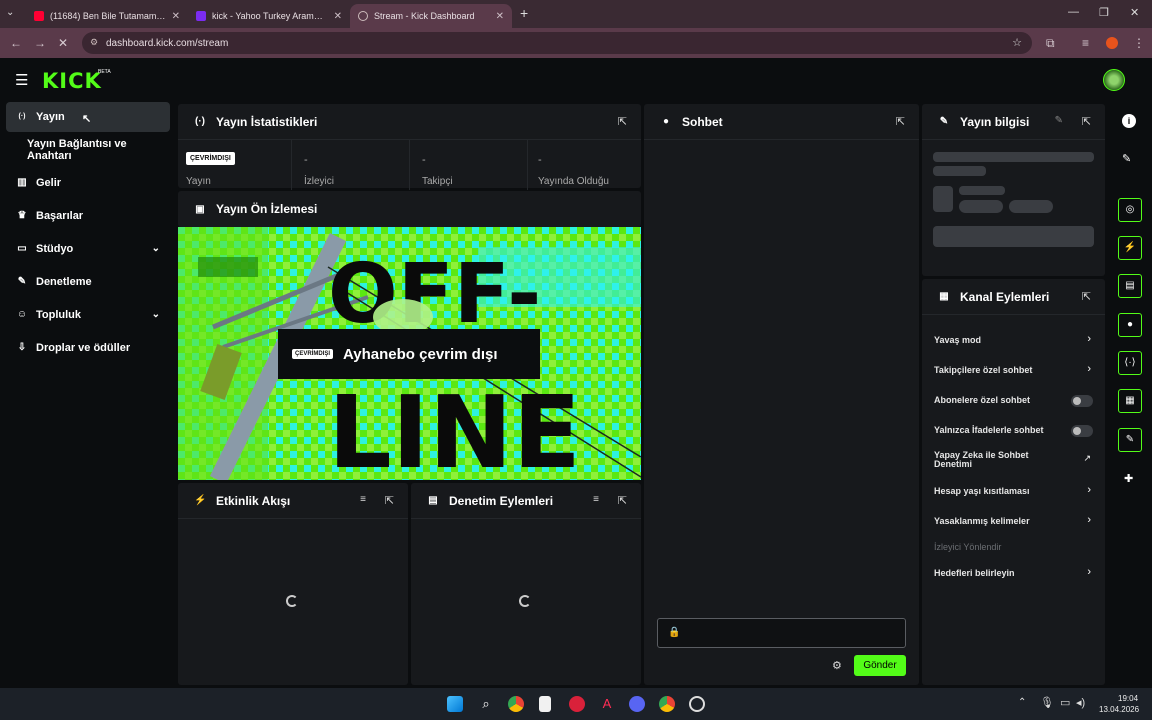  What do you see at coordinates (1073, 12) in the screenshot?
I see `minimize-icon: —` at bounding box center [1073, 12].